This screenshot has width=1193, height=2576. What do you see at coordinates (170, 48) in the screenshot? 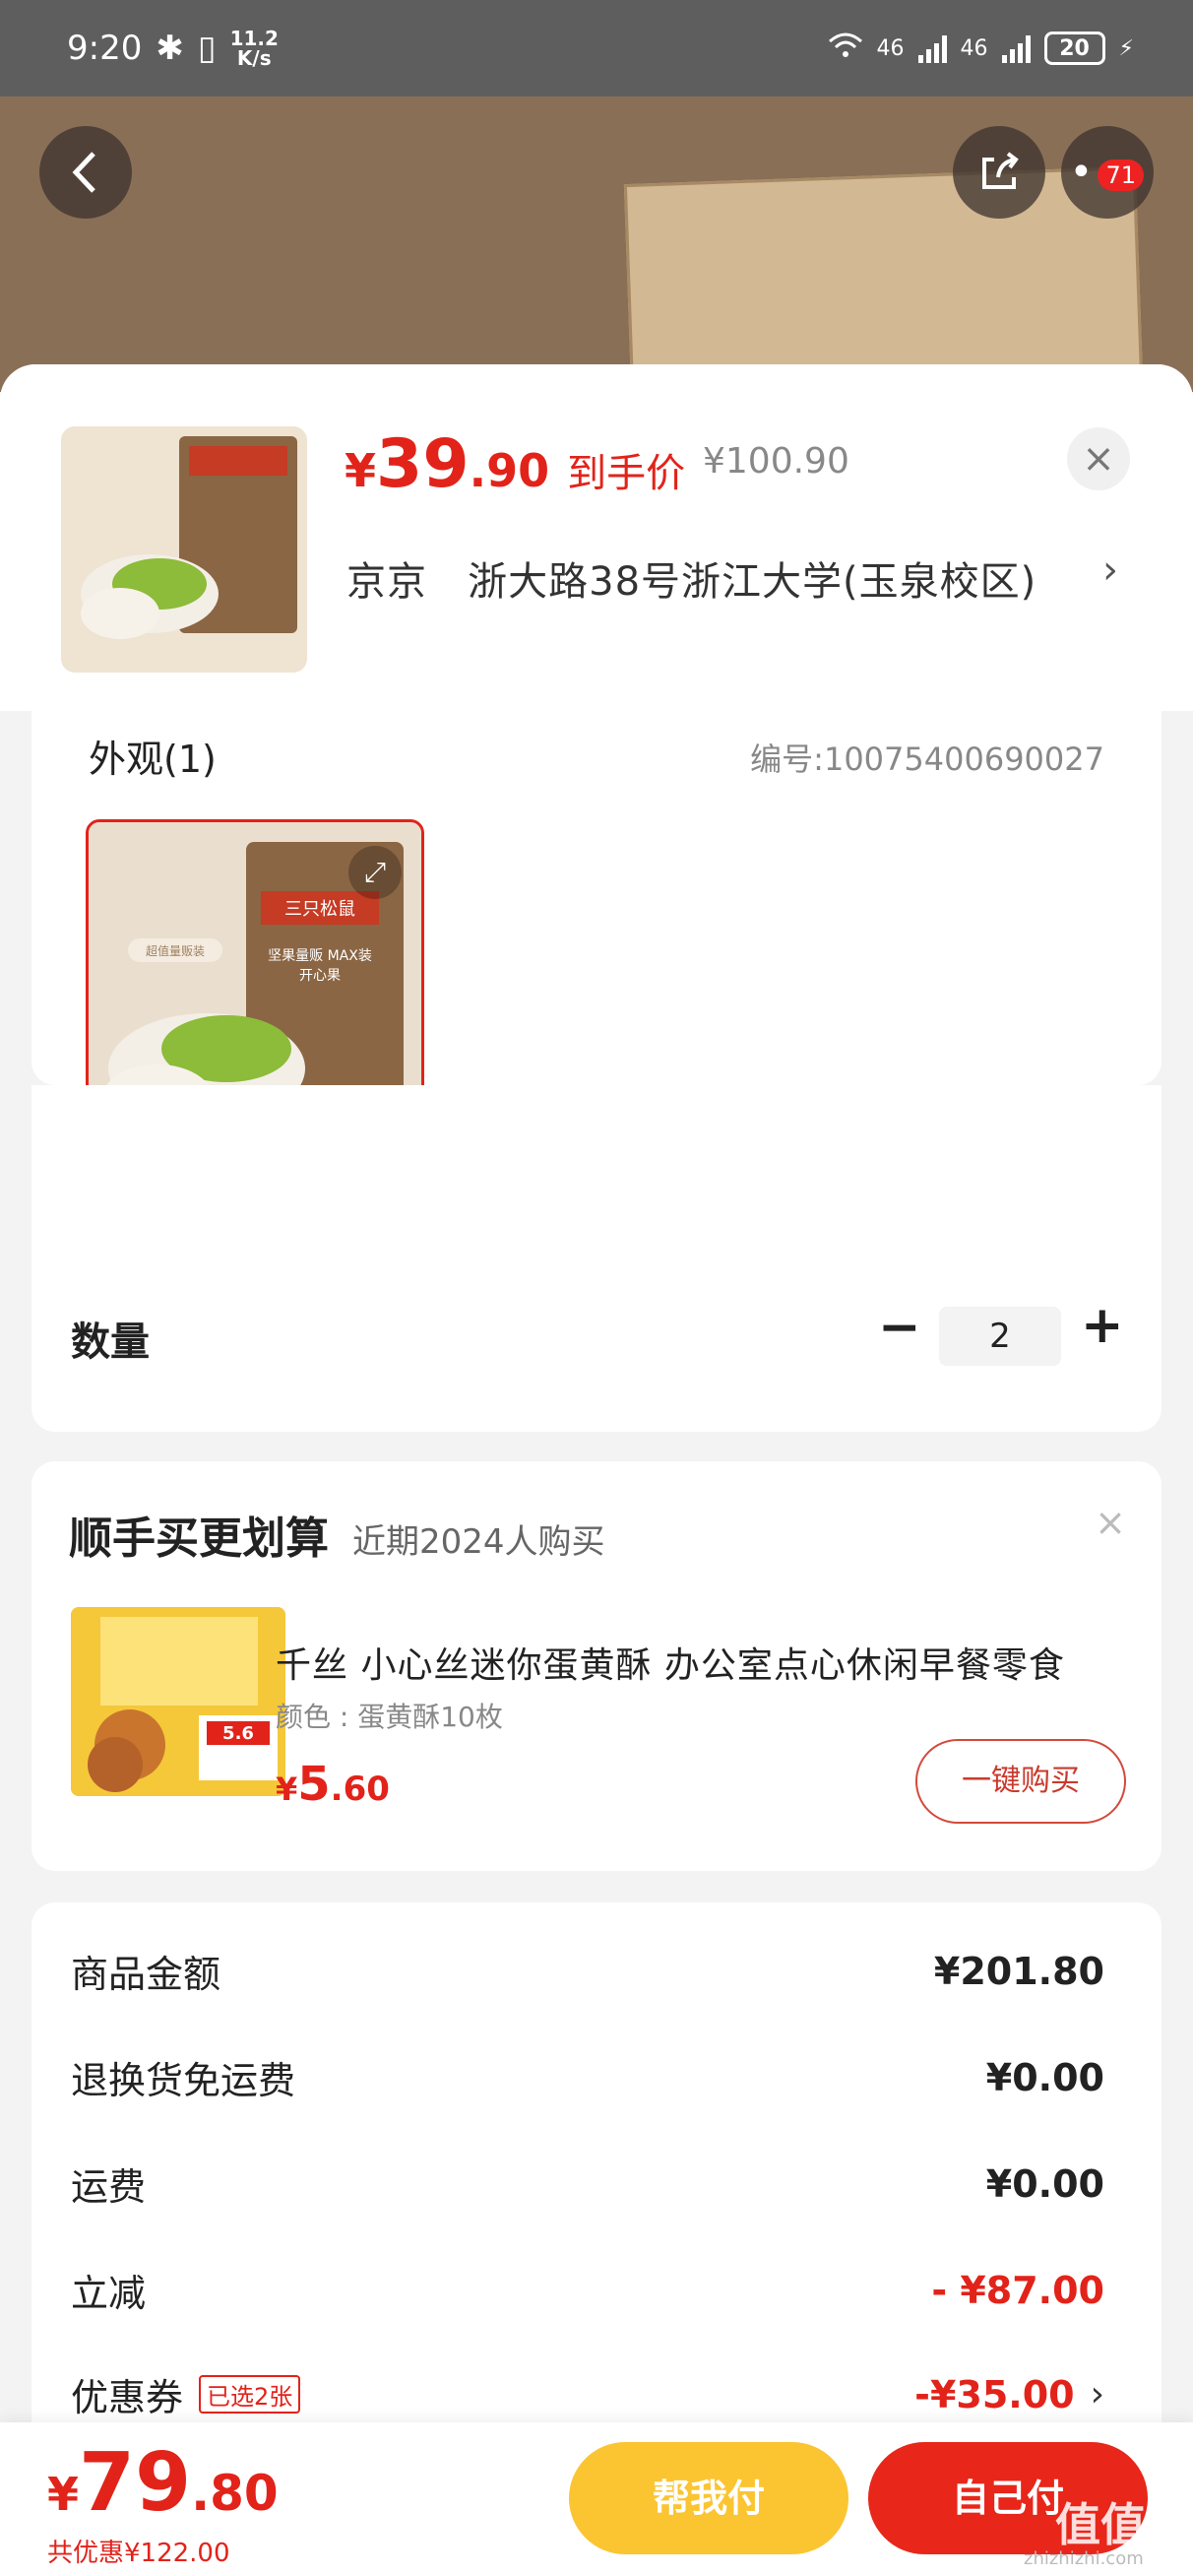
I see `bluetooth-icon: ✱` at bounding box center [170, 48].